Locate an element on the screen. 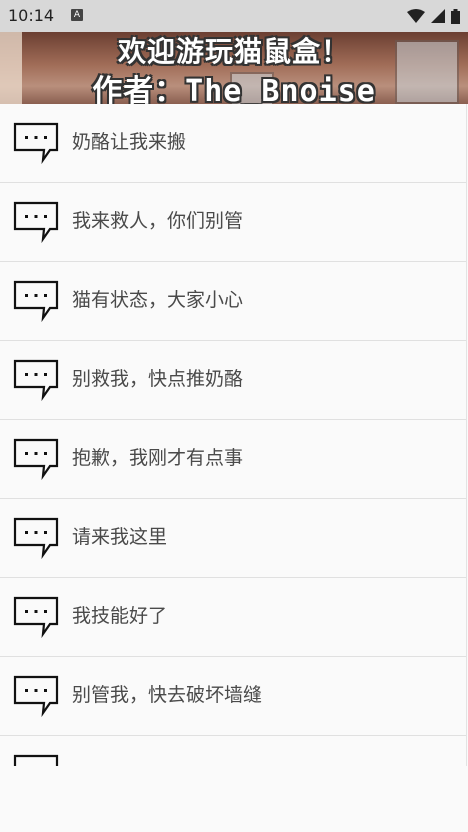 The image size is (468, 832). list-item: 抱歉，我刚才有点事 is located at coordinates (233, 459).